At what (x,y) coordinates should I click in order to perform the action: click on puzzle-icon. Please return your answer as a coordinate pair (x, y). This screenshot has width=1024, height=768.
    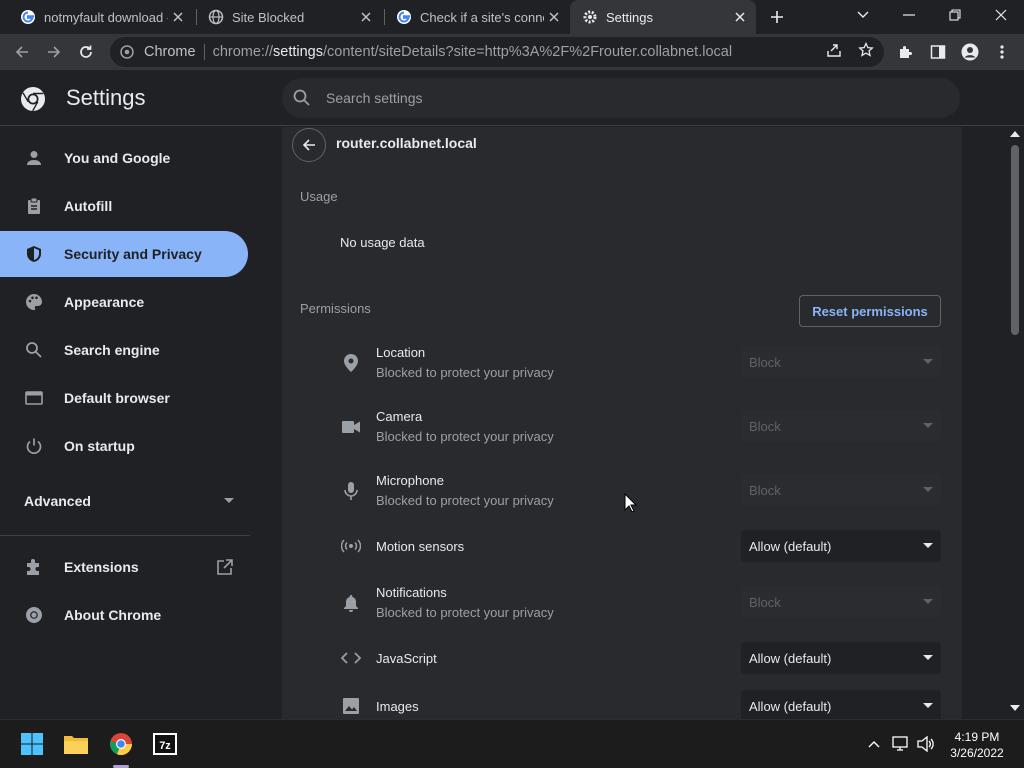
    Looking at the image, I should click on (34, 567).